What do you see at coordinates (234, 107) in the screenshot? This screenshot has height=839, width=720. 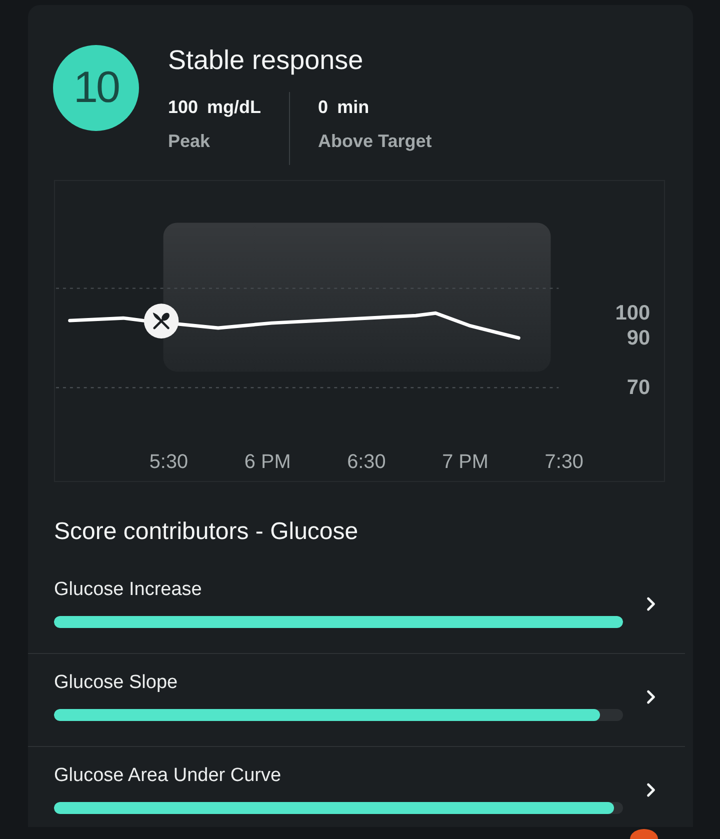 I see `stat-unit: mg/dL` at bounding box center [234, 107].